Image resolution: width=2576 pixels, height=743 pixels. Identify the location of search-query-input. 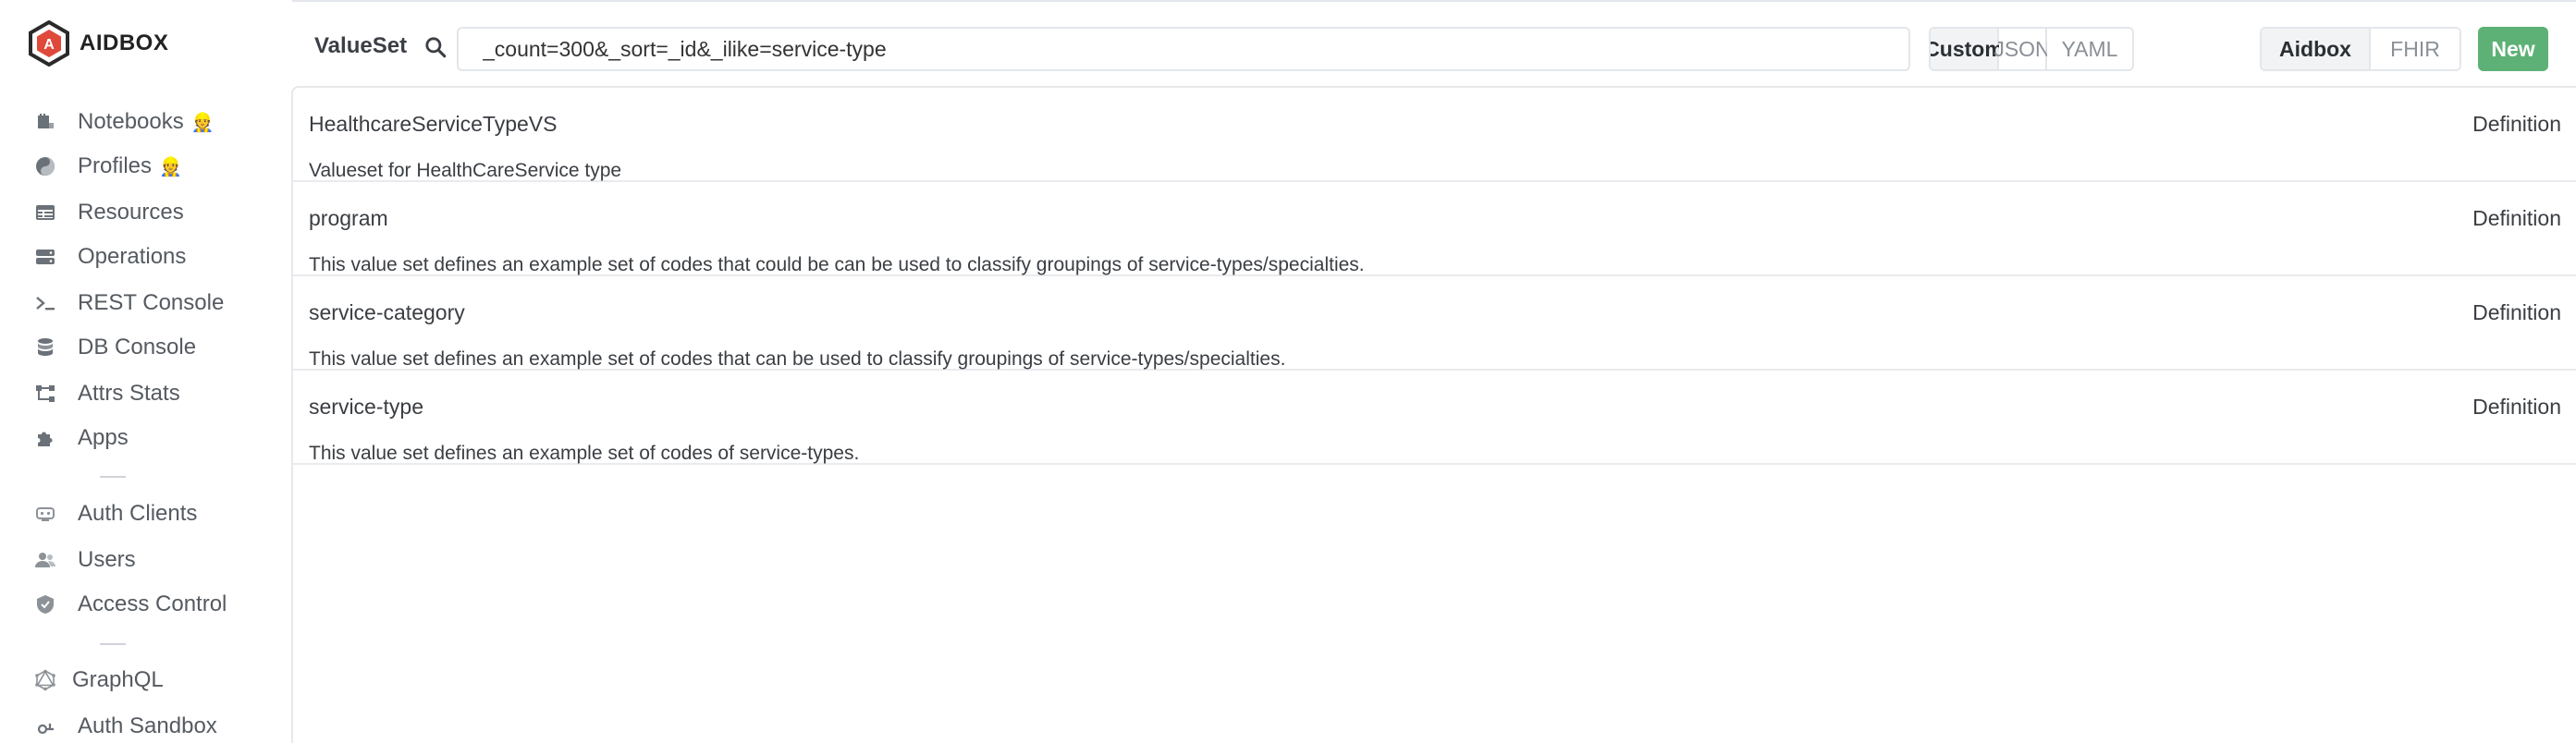
(1183, 49).